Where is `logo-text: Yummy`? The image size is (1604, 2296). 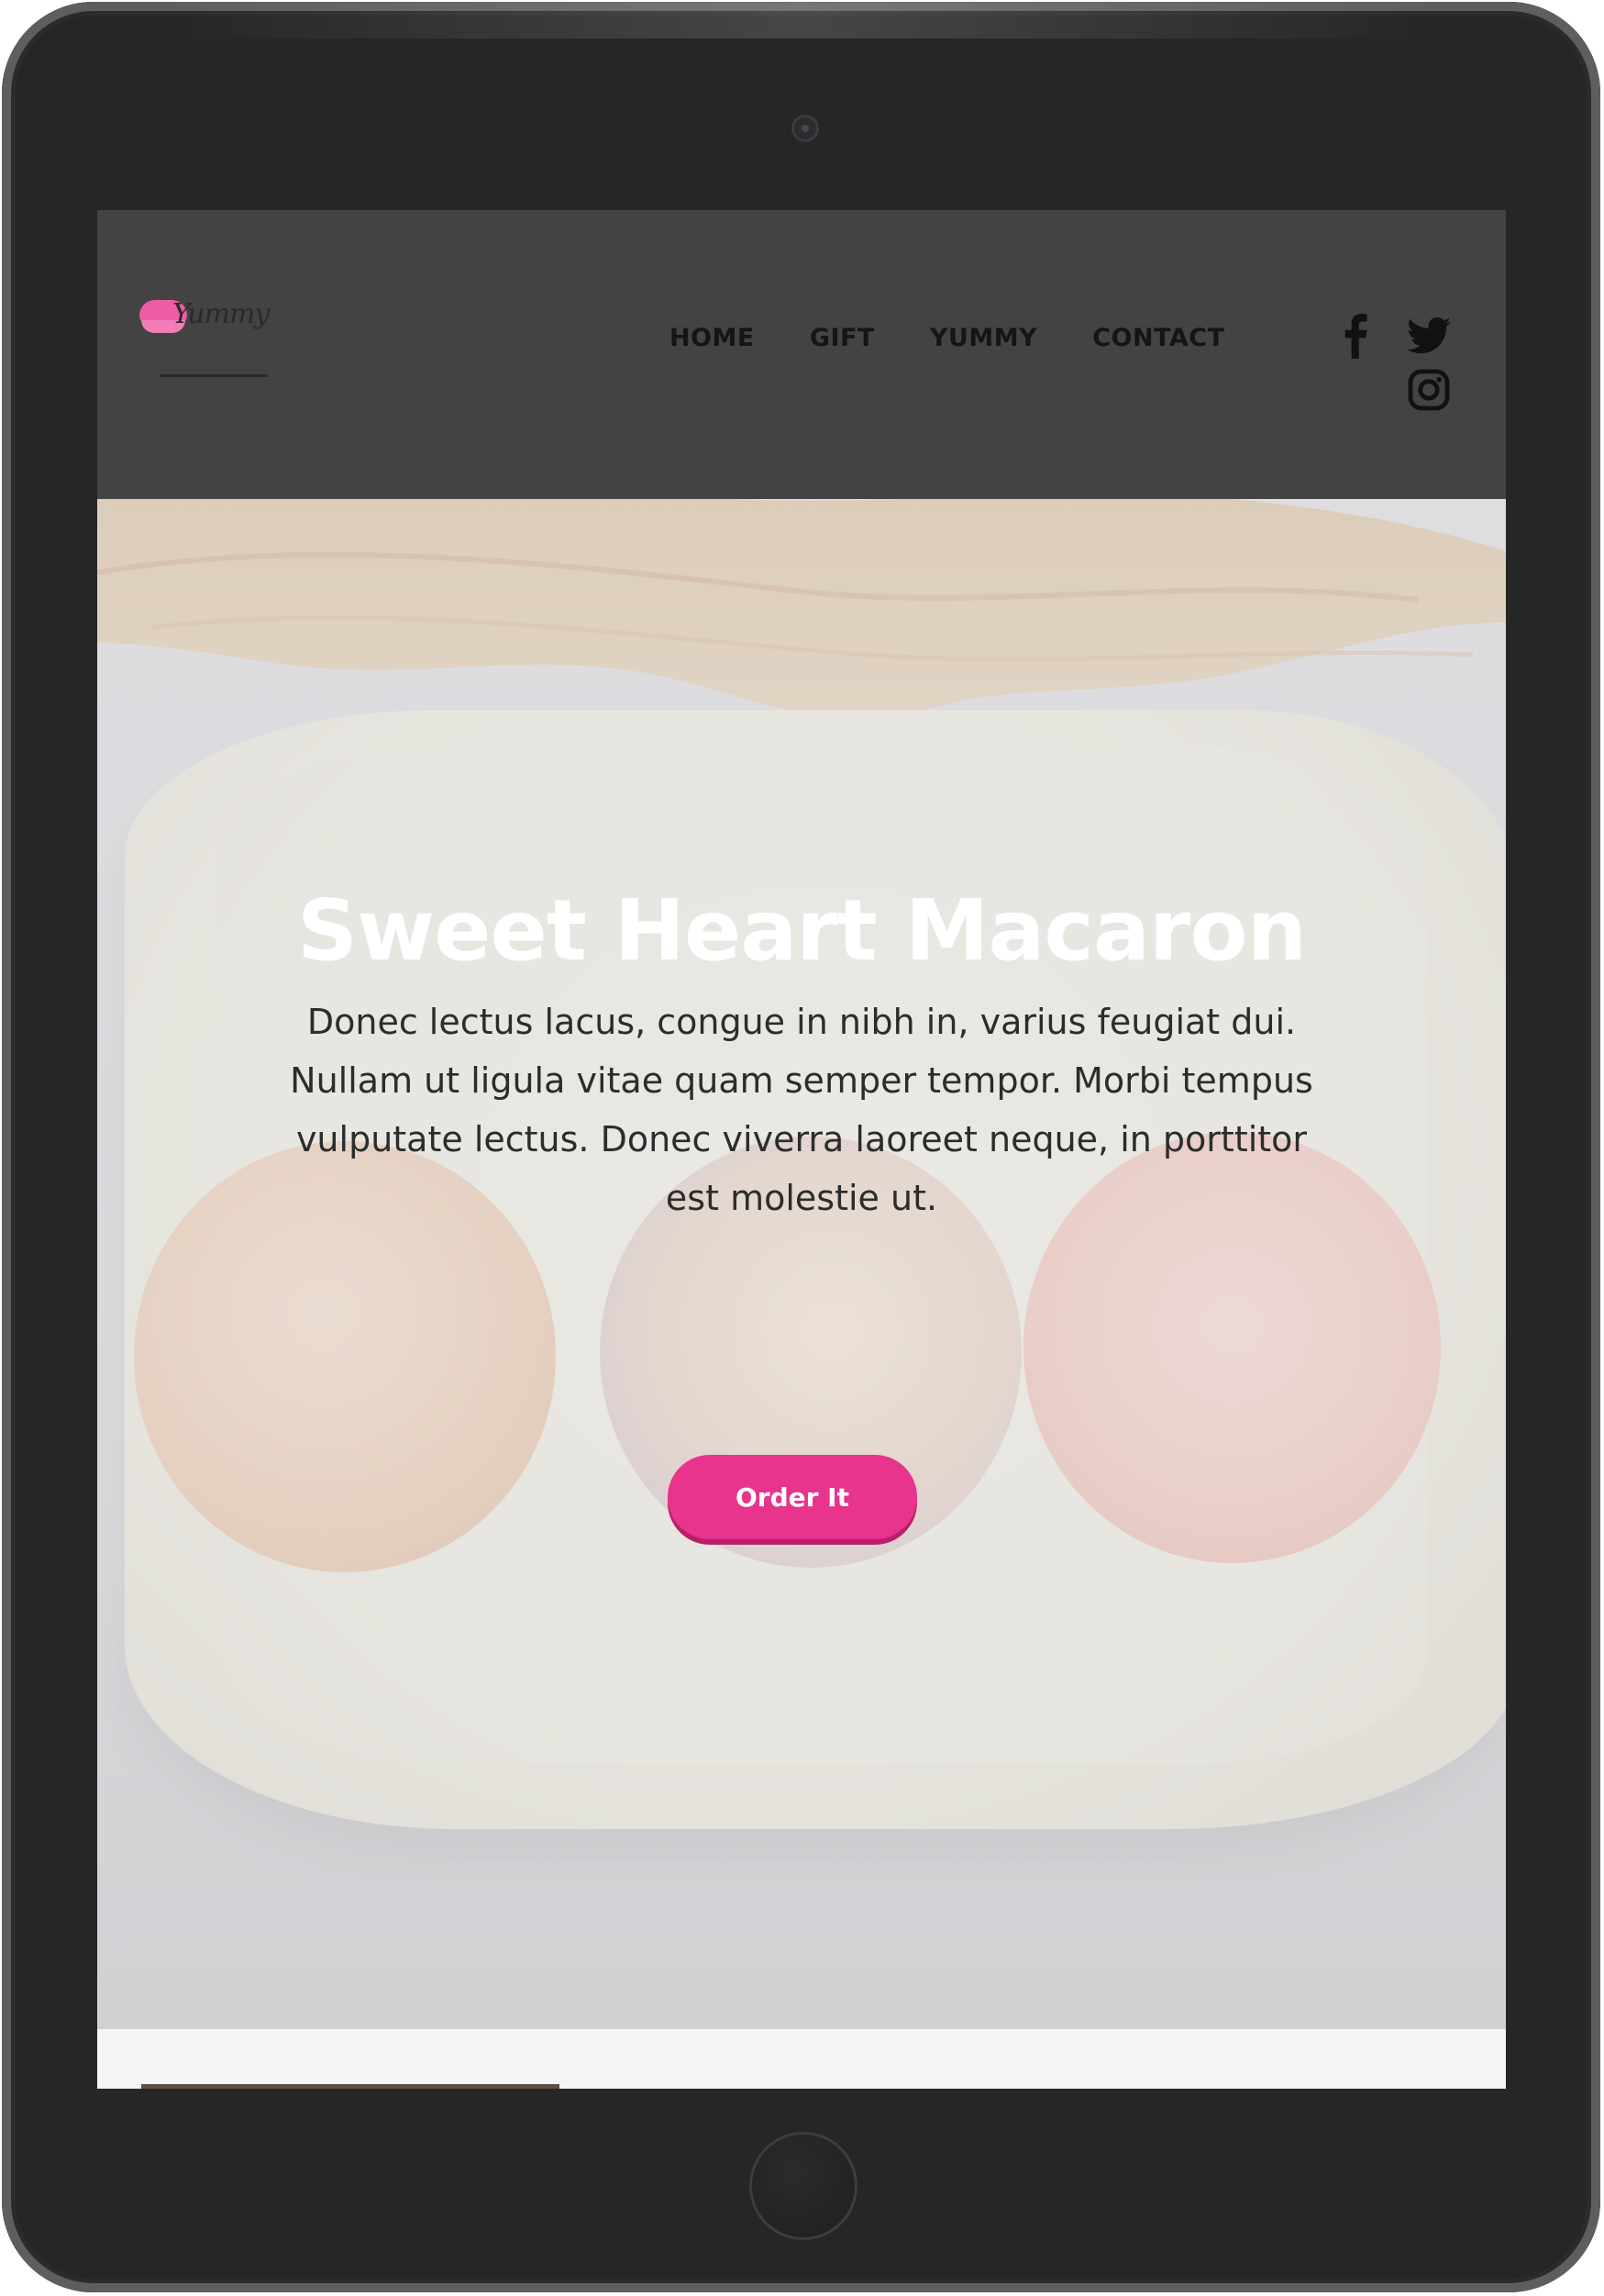
logo-text: Yummy is located at coordinates (221, 314).